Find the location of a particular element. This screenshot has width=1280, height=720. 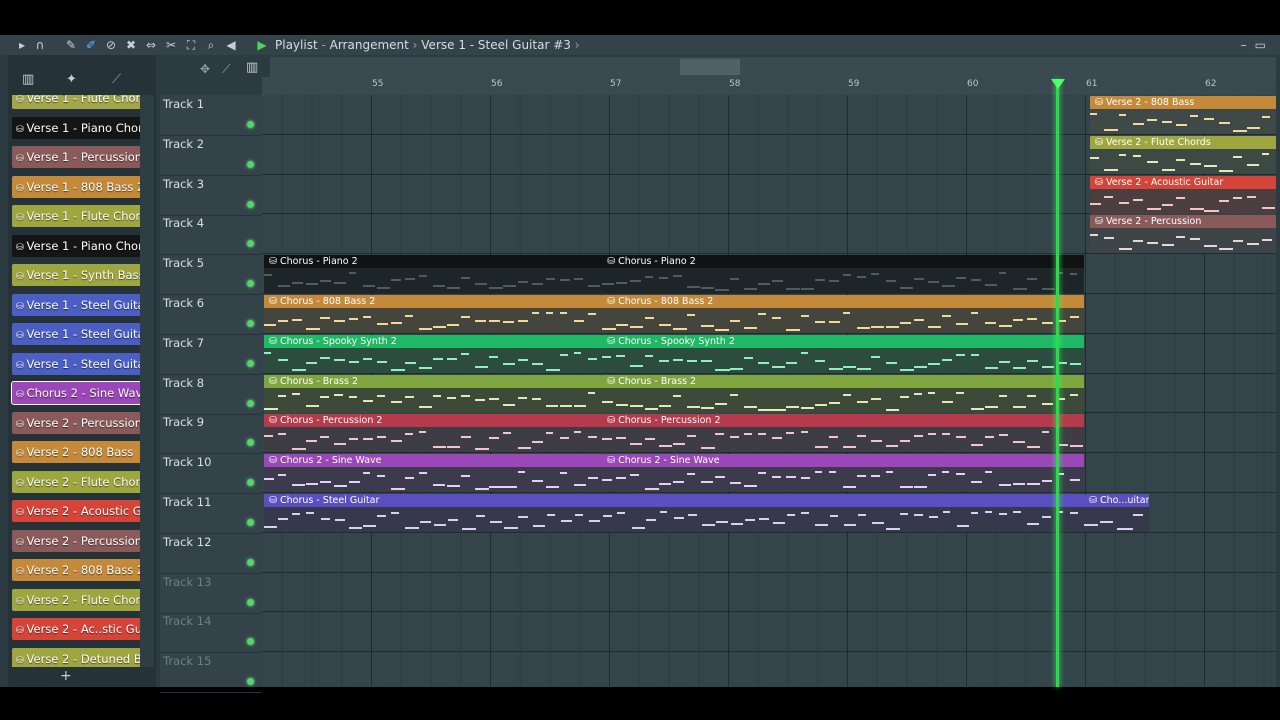

pattern-mode-icon: ▥ is located at coordinates (28, 79).